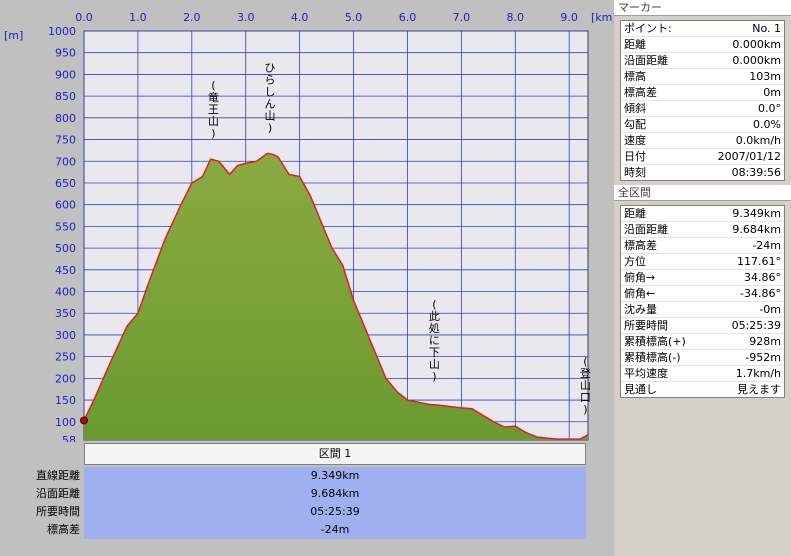 This screenshot has width=791, height=556. Describe the element at coordinates (335, 476) in the screenshot. I see `summary-value: 9.349km` at that location.